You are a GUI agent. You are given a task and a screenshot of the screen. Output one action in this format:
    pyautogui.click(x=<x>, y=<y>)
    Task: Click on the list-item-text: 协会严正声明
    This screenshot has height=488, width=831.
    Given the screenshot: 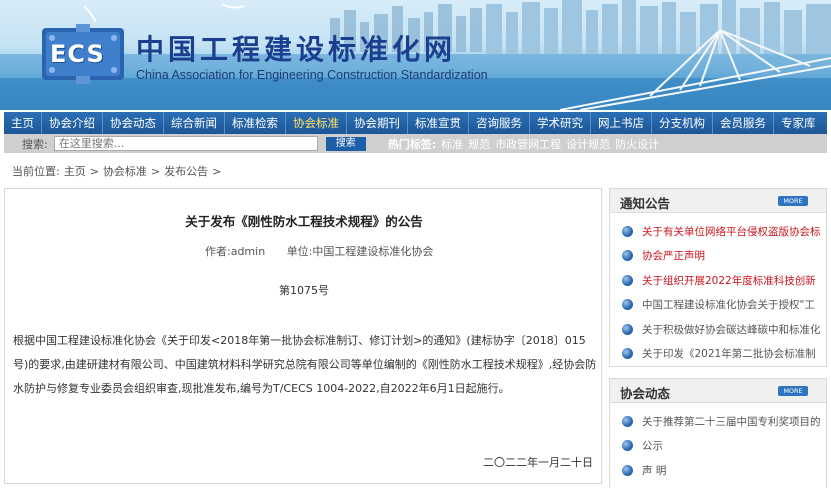 What is the action you would take?
    pyautogui.click(x=673, y=255)
    